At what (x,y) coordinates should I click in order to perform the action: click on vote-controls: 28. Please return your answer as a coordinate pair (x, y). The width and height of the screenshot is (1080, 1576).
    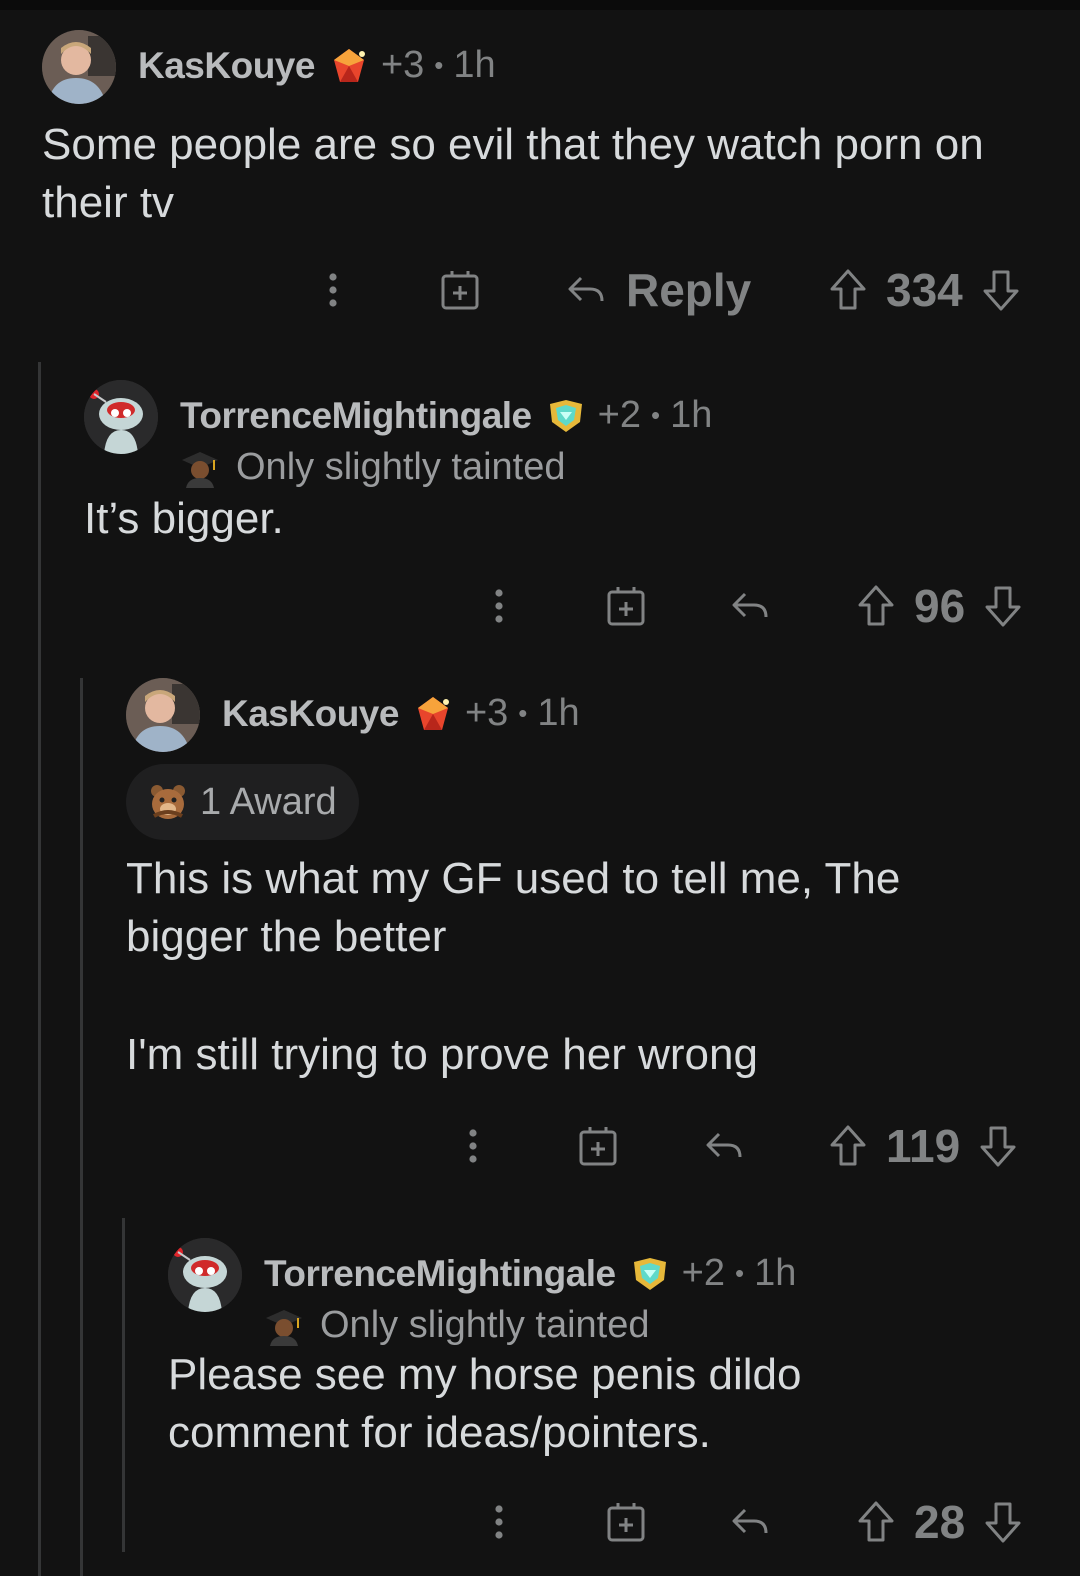
    Looking at the image, I should click on (939, 1522).